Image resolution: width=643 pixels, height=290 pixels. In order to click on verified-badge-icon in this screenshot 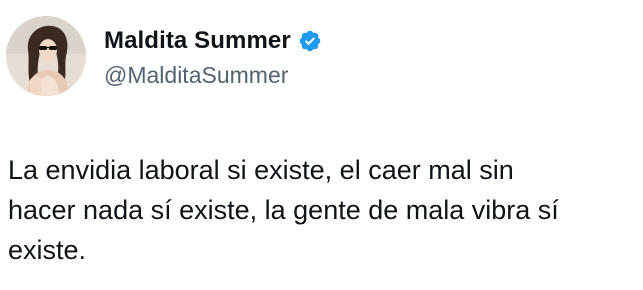, I will do `click(310, 41)`.